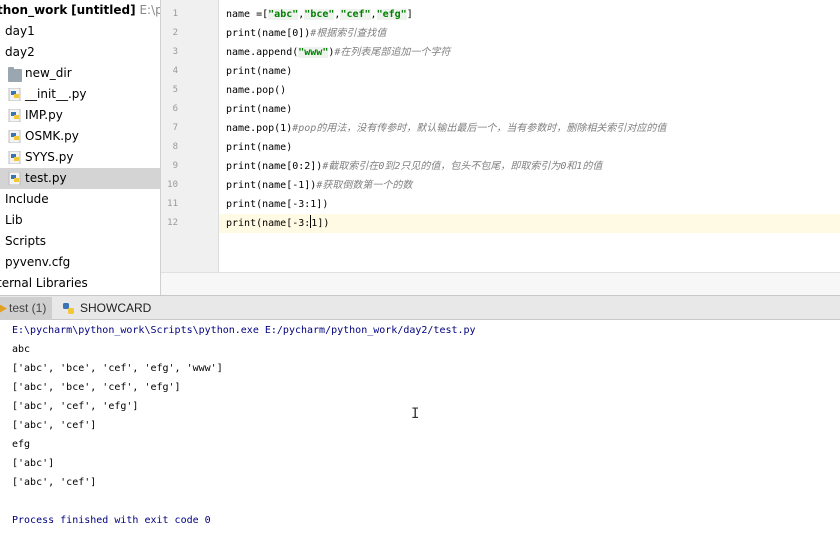 The image size is (840, 546). I want to click on code-text: ], so click(409, 14).